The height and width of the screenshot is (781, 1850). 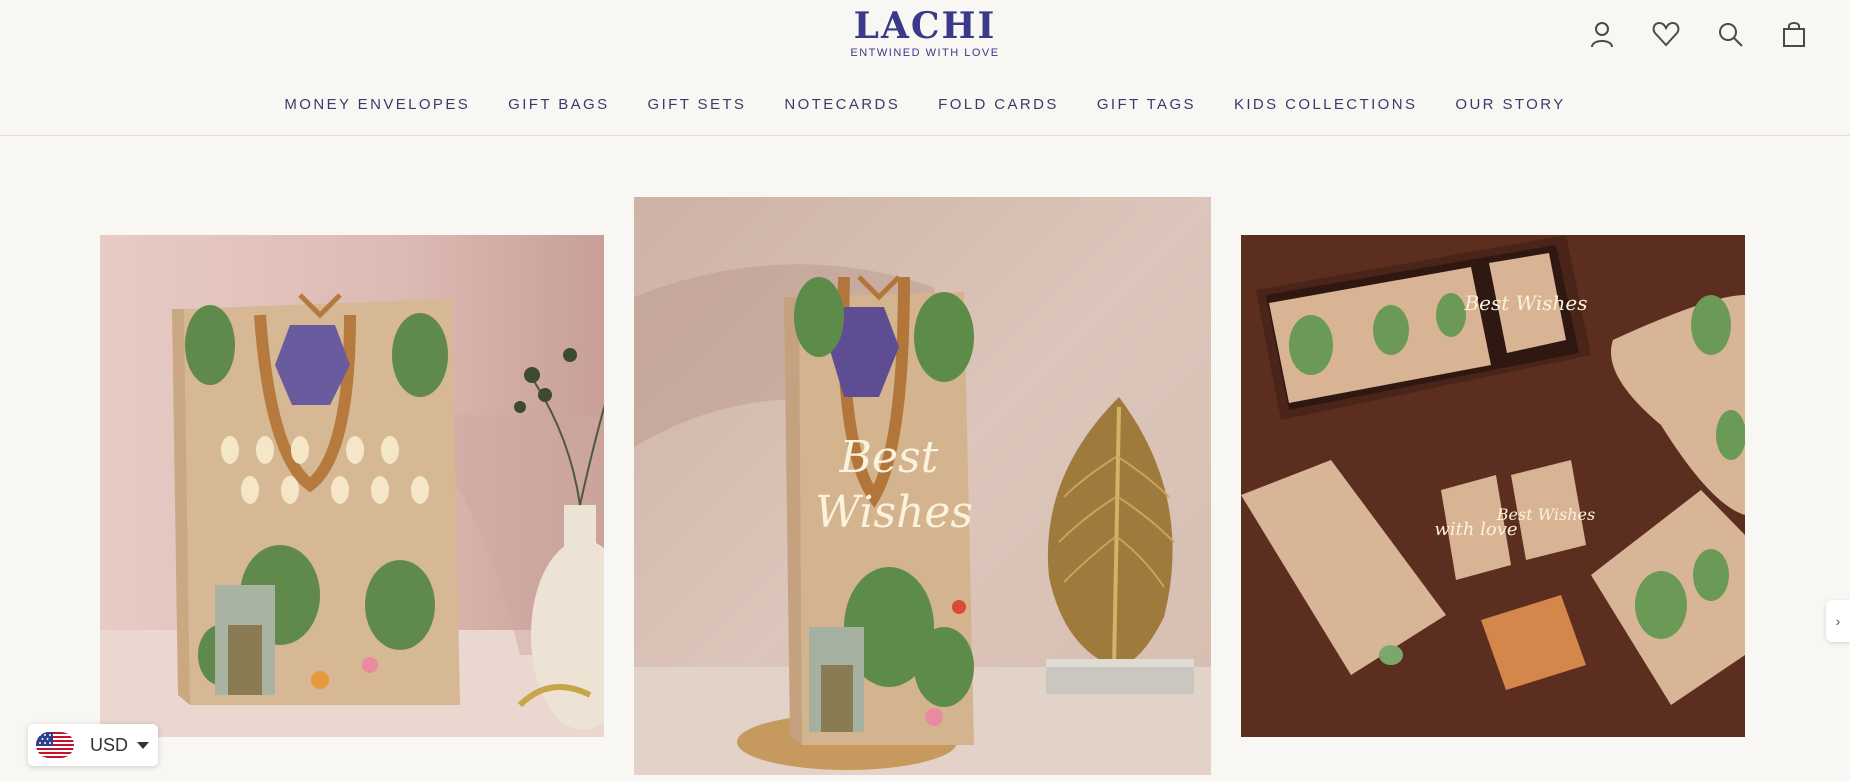 I want to click on tag-best-wishes-small: Best Wishes, so click(x=1545, y=514).